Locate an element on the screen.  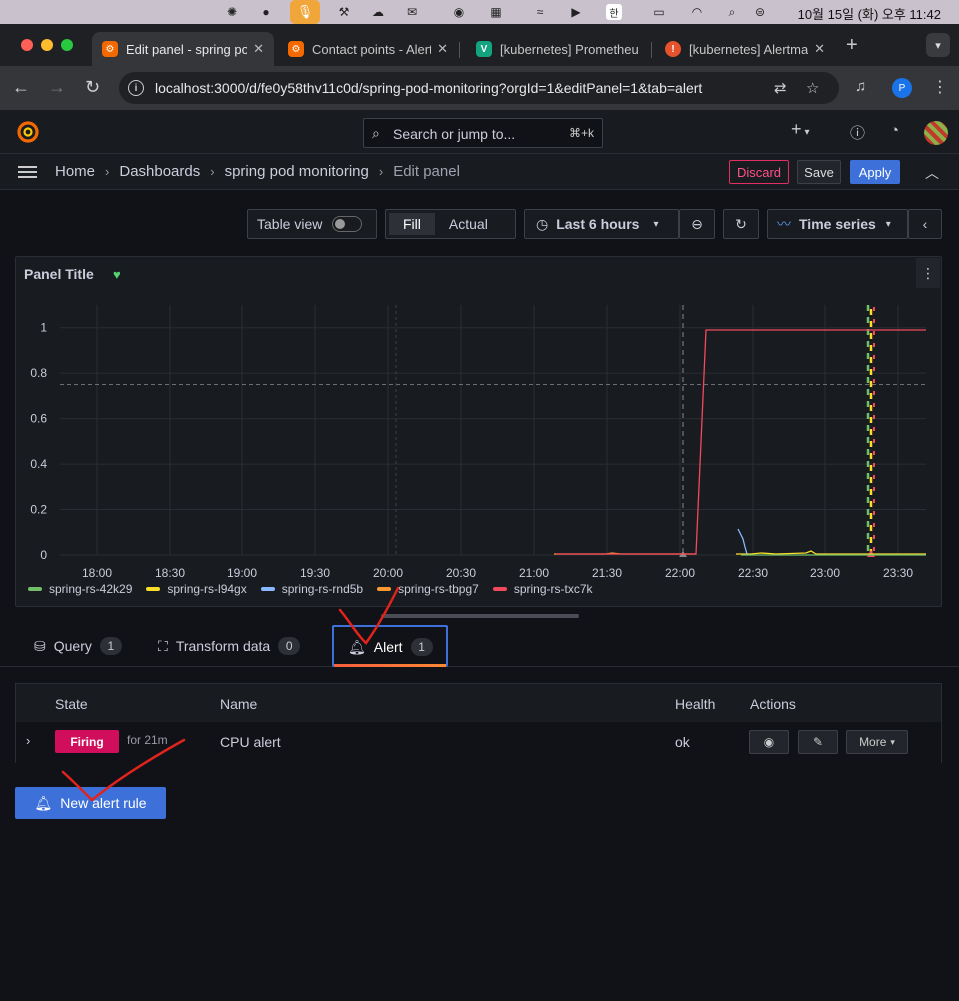
play-icon: ▶ is located at coordinates (576, 12).